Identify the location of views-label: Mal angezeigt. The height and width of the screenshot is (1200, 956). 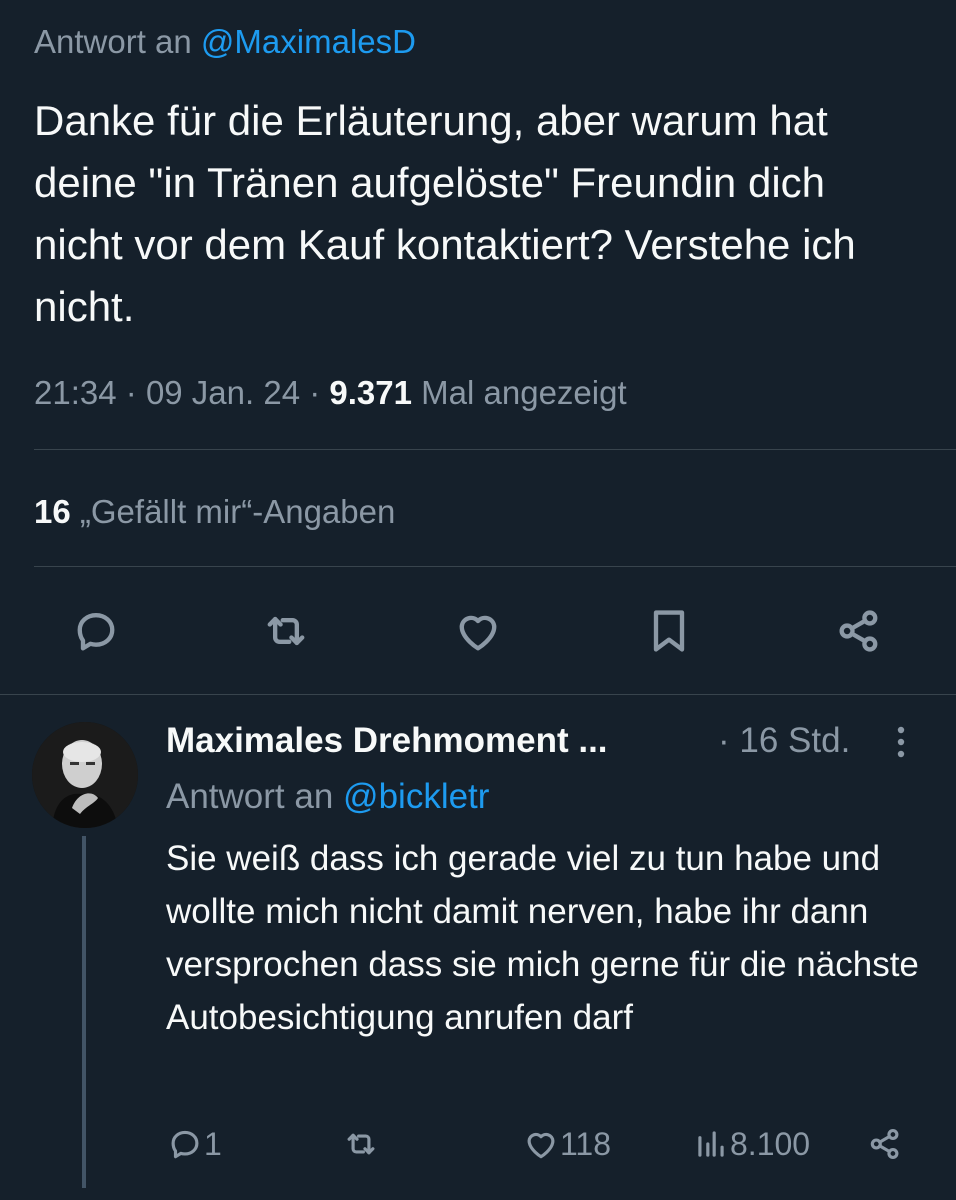
(524, 392).